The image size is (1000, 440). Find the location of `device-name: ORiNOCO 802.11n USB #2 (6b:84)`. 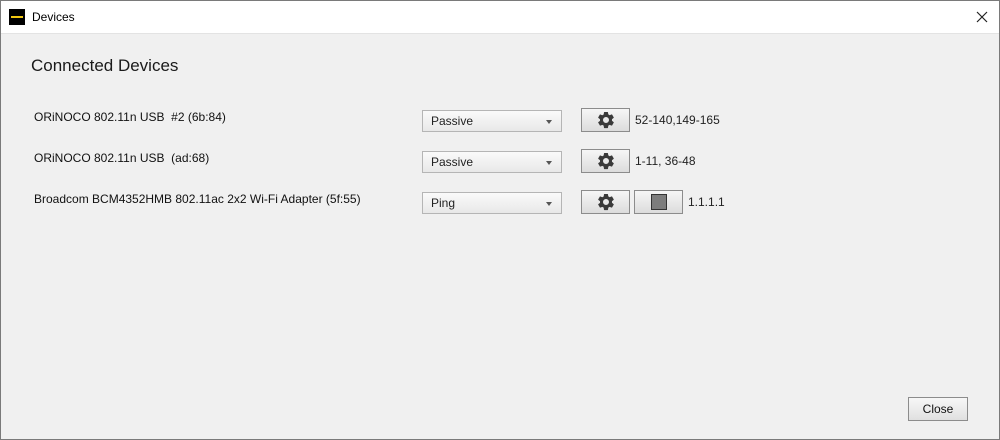

device-name: ORiNOCO 802.11n USB #2 (6b:84) is located at coordinates (130, 117).